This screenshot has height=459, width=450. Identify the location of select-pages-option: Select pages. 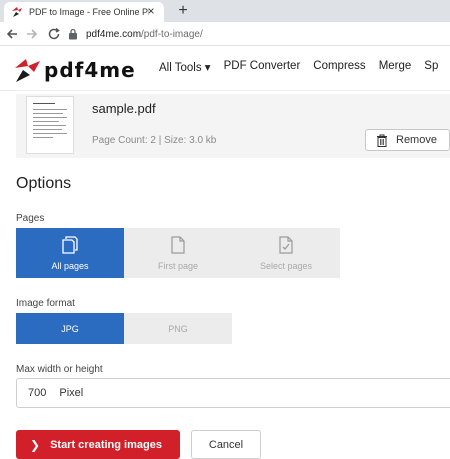
(286, 253).